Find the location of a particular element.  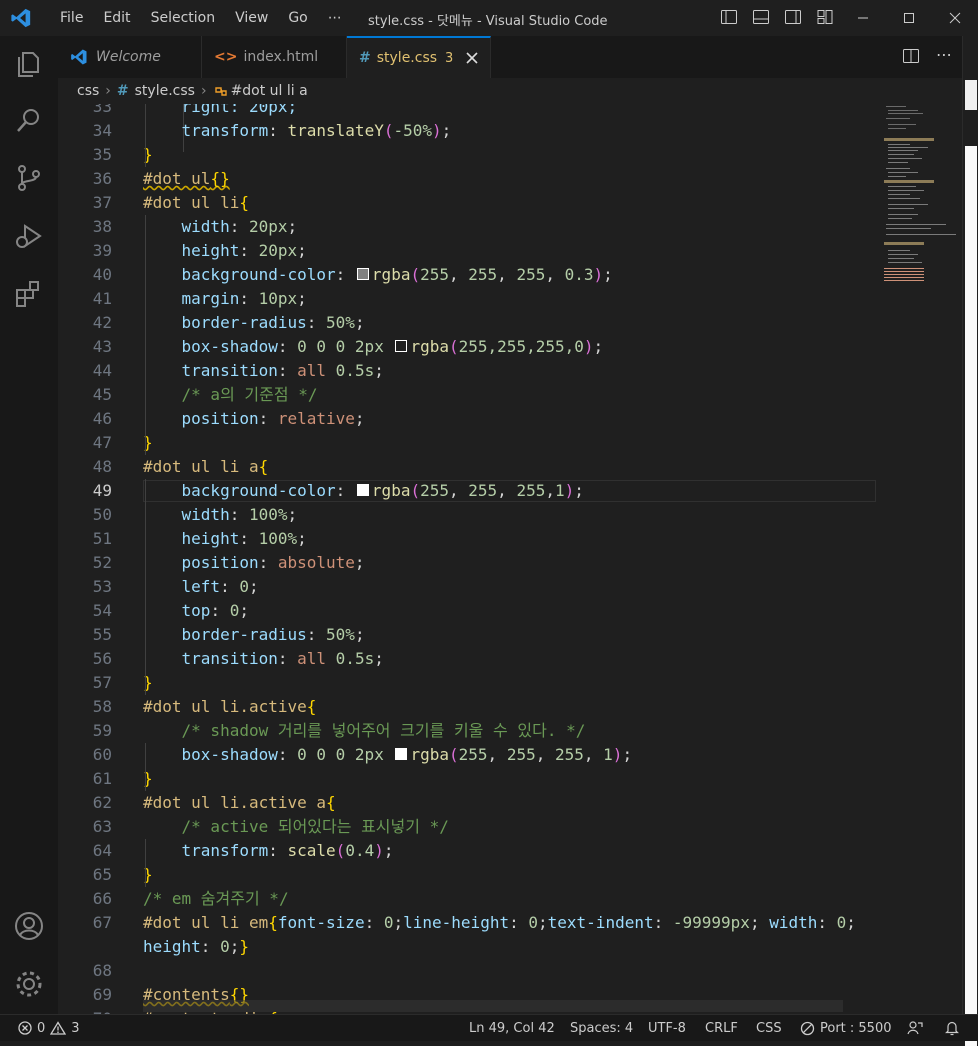

code-line: 47} is located at coordinates (468, 443).